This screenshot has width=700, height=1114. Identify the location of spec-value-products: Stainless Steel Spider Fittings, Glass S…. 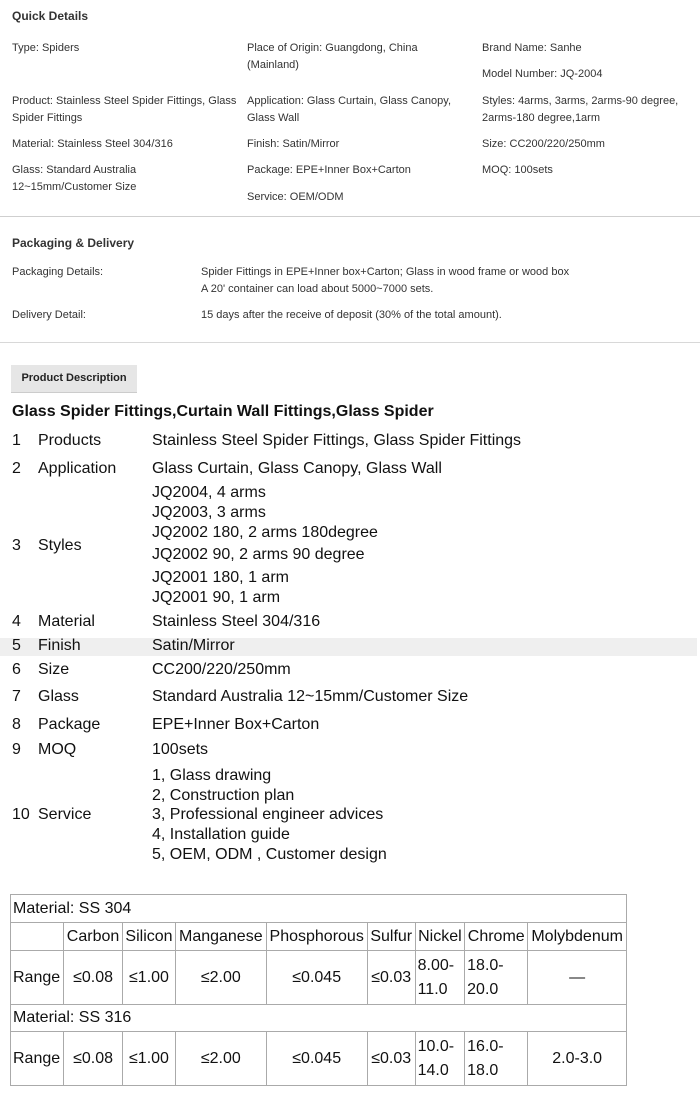
(337, 440).